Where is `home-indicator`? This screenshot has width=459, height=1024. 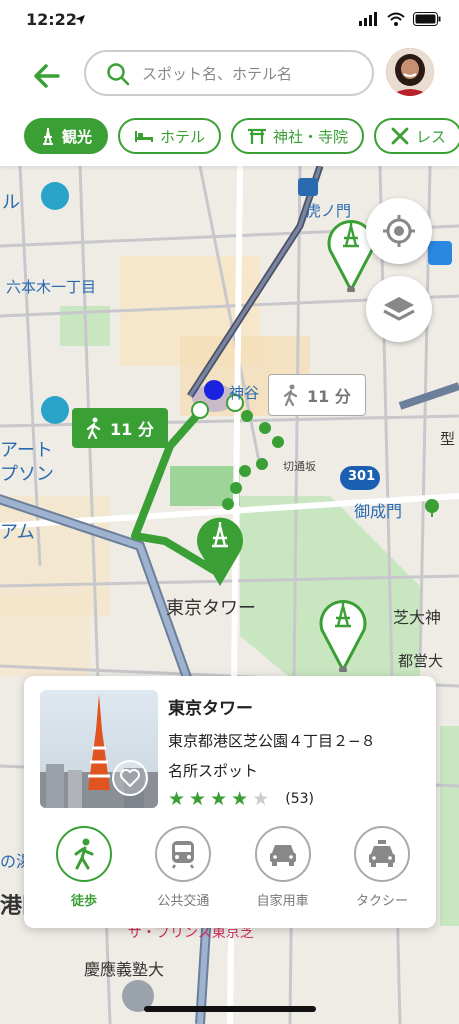 home-indicator is located at coordinates (230, 1009).